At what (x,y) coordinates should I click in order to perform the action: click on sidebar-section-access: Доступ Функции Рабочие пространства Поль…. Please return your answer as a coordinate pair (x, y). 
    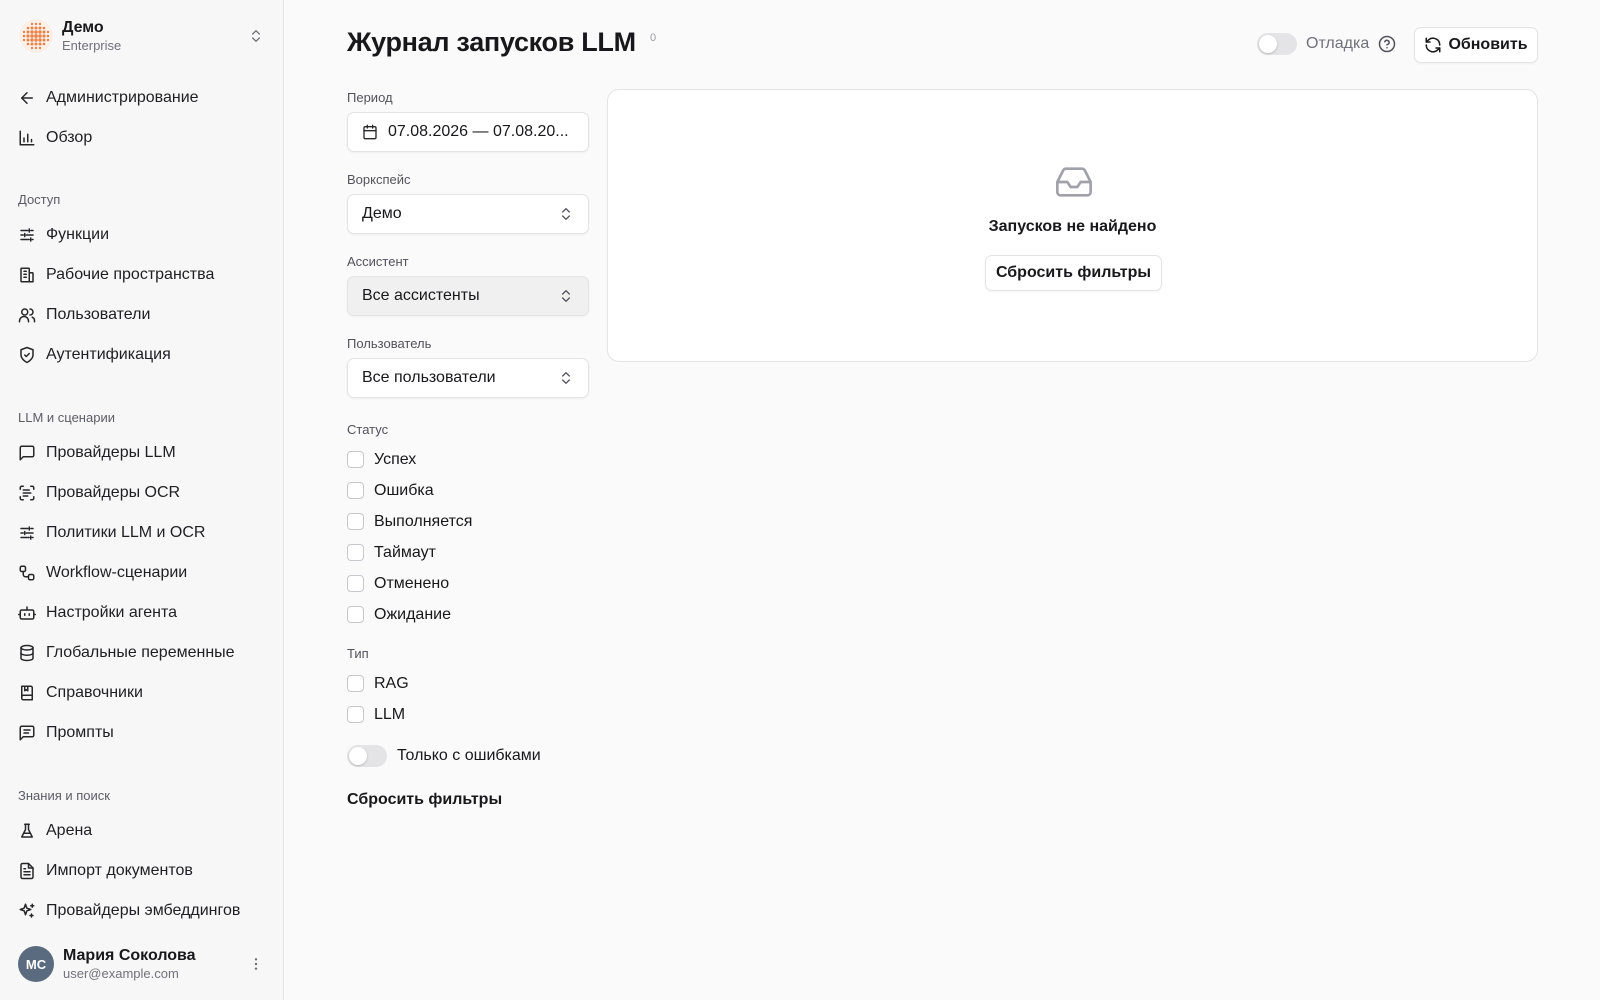
    Looking at the image, I should click on (142, 282).